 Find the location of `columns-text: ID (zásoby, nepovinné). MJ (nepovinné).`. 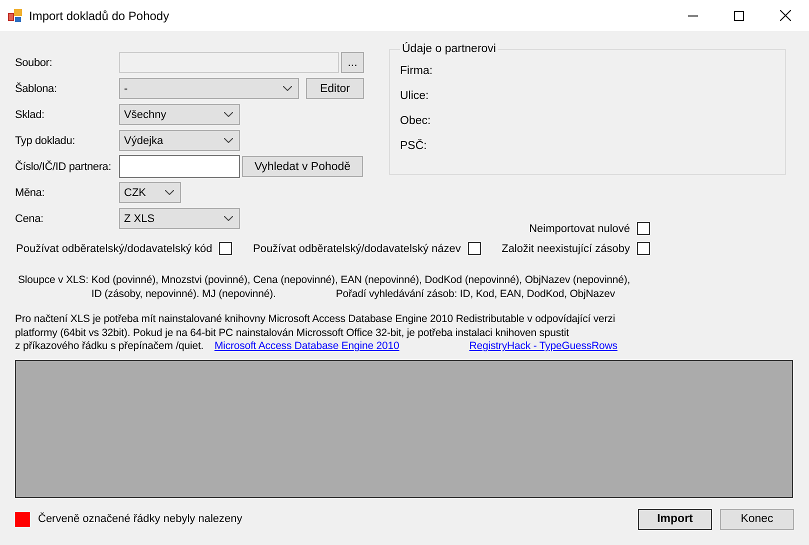

columns-text: ID (zásoby, nepovinné). MJ (nepovinné). is located at coordinates (183, 294).